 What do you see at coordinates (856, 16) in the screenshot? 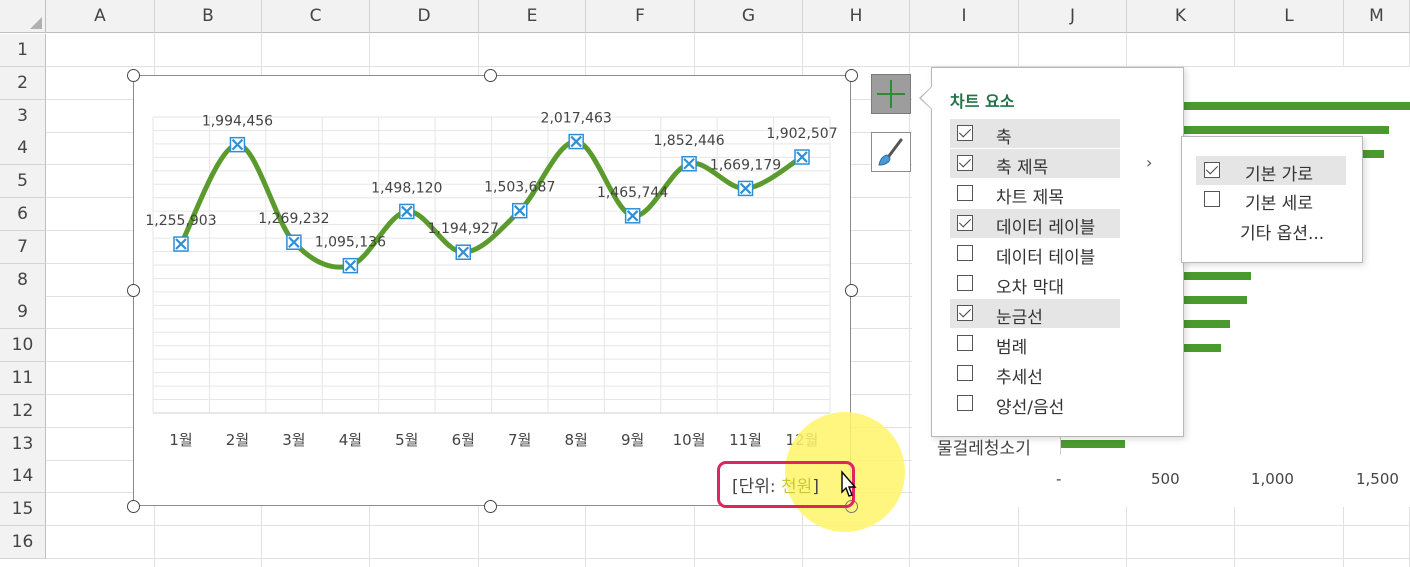
I see `column-header: H` at bounding box center [856, 16].